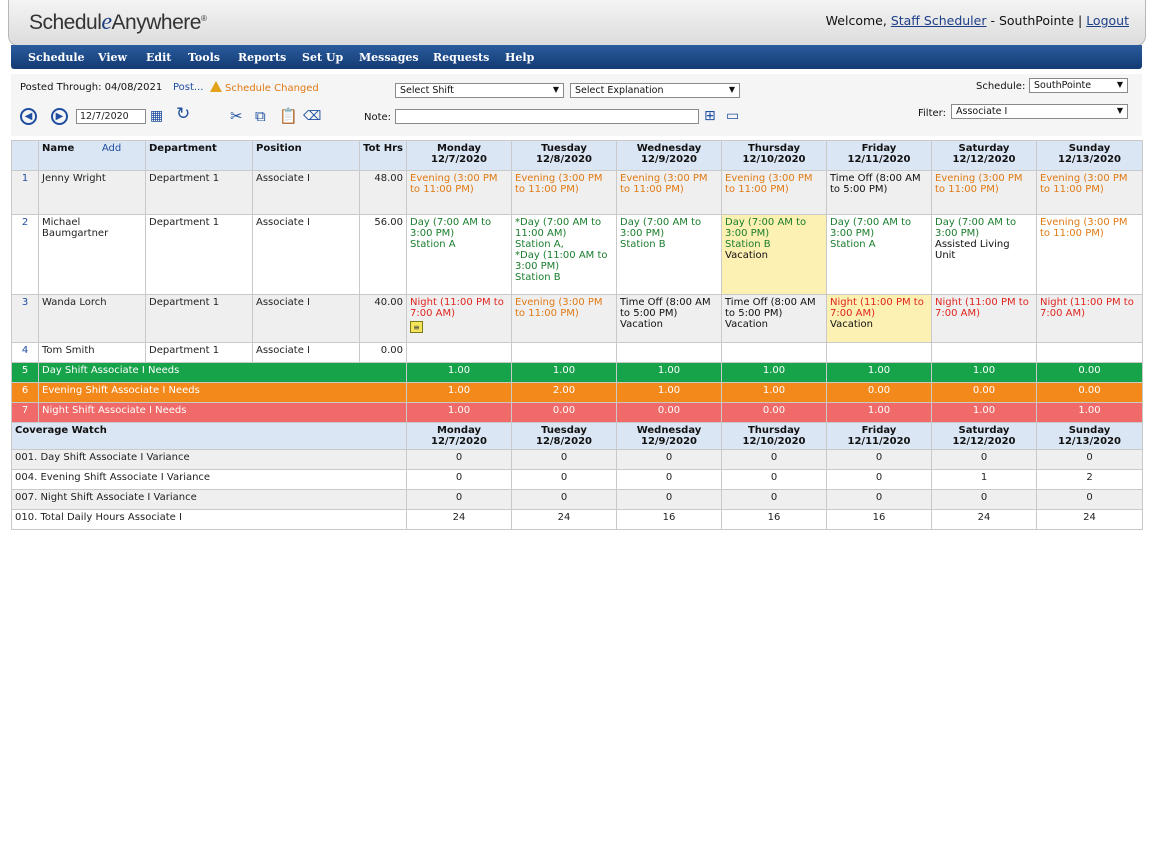 The width and height of the screenshot is (1152, 864). I want to click on coverage-label: 010. Total Daily Hours Associate I, so click(209, 519).